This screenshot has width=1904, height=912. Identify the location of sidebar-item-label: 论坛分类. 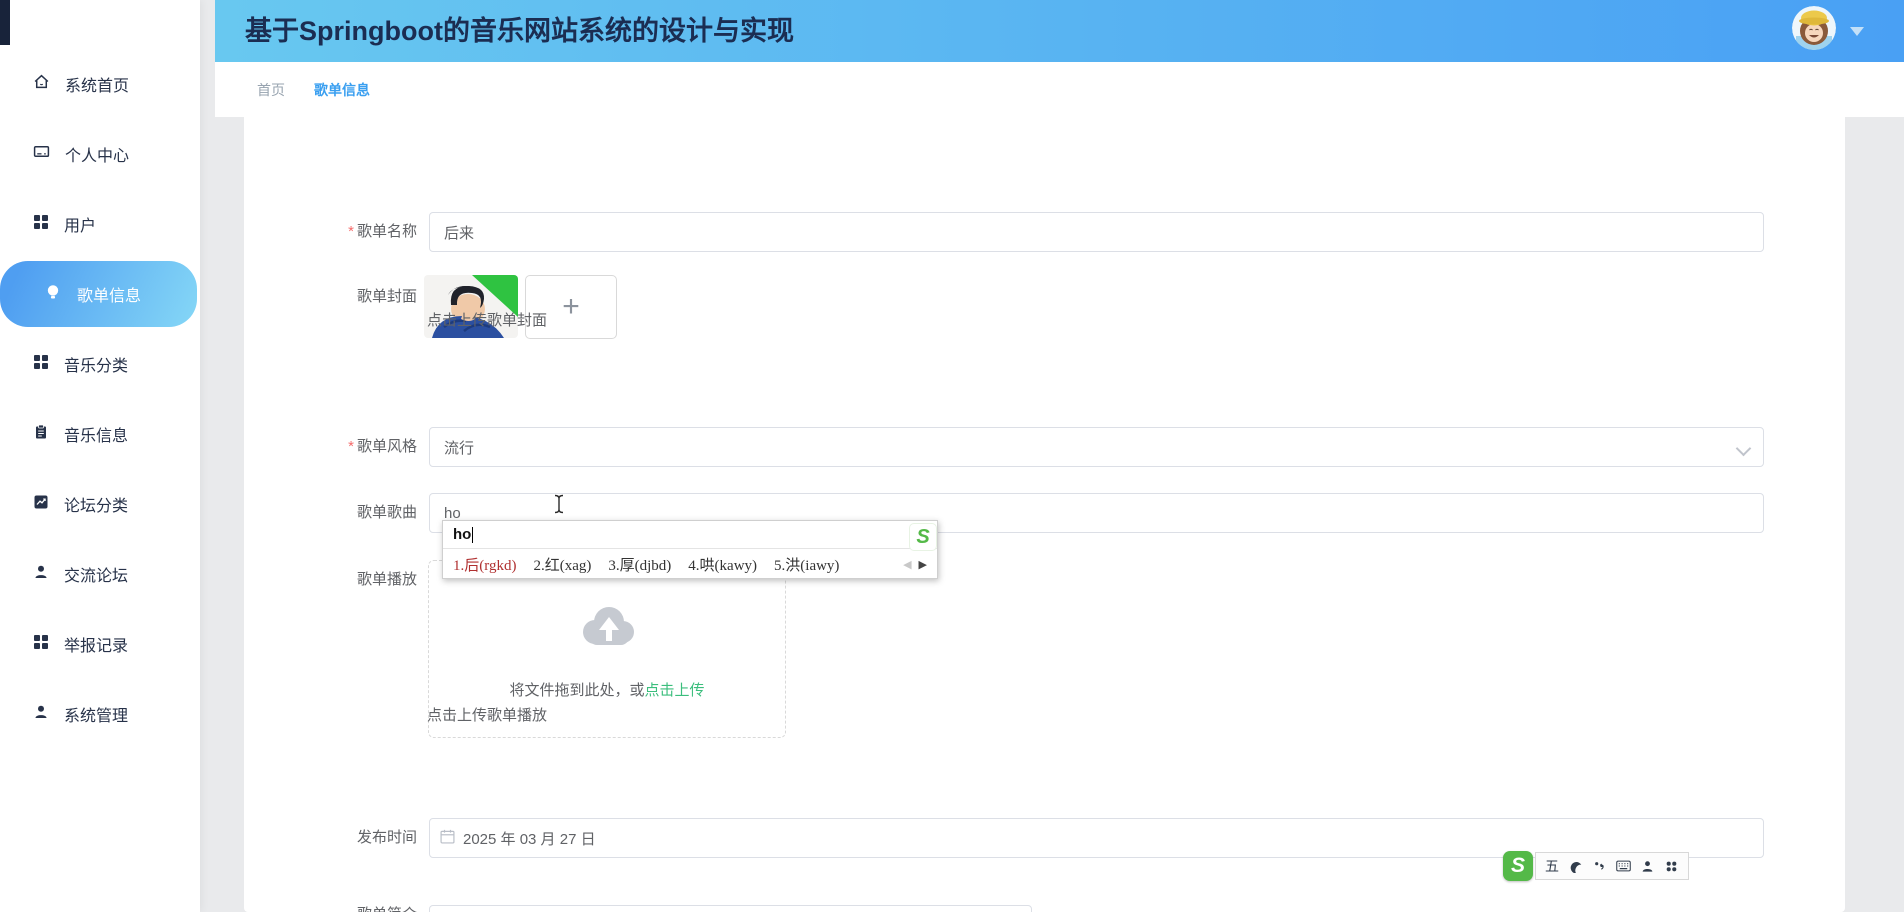
(96, 506).